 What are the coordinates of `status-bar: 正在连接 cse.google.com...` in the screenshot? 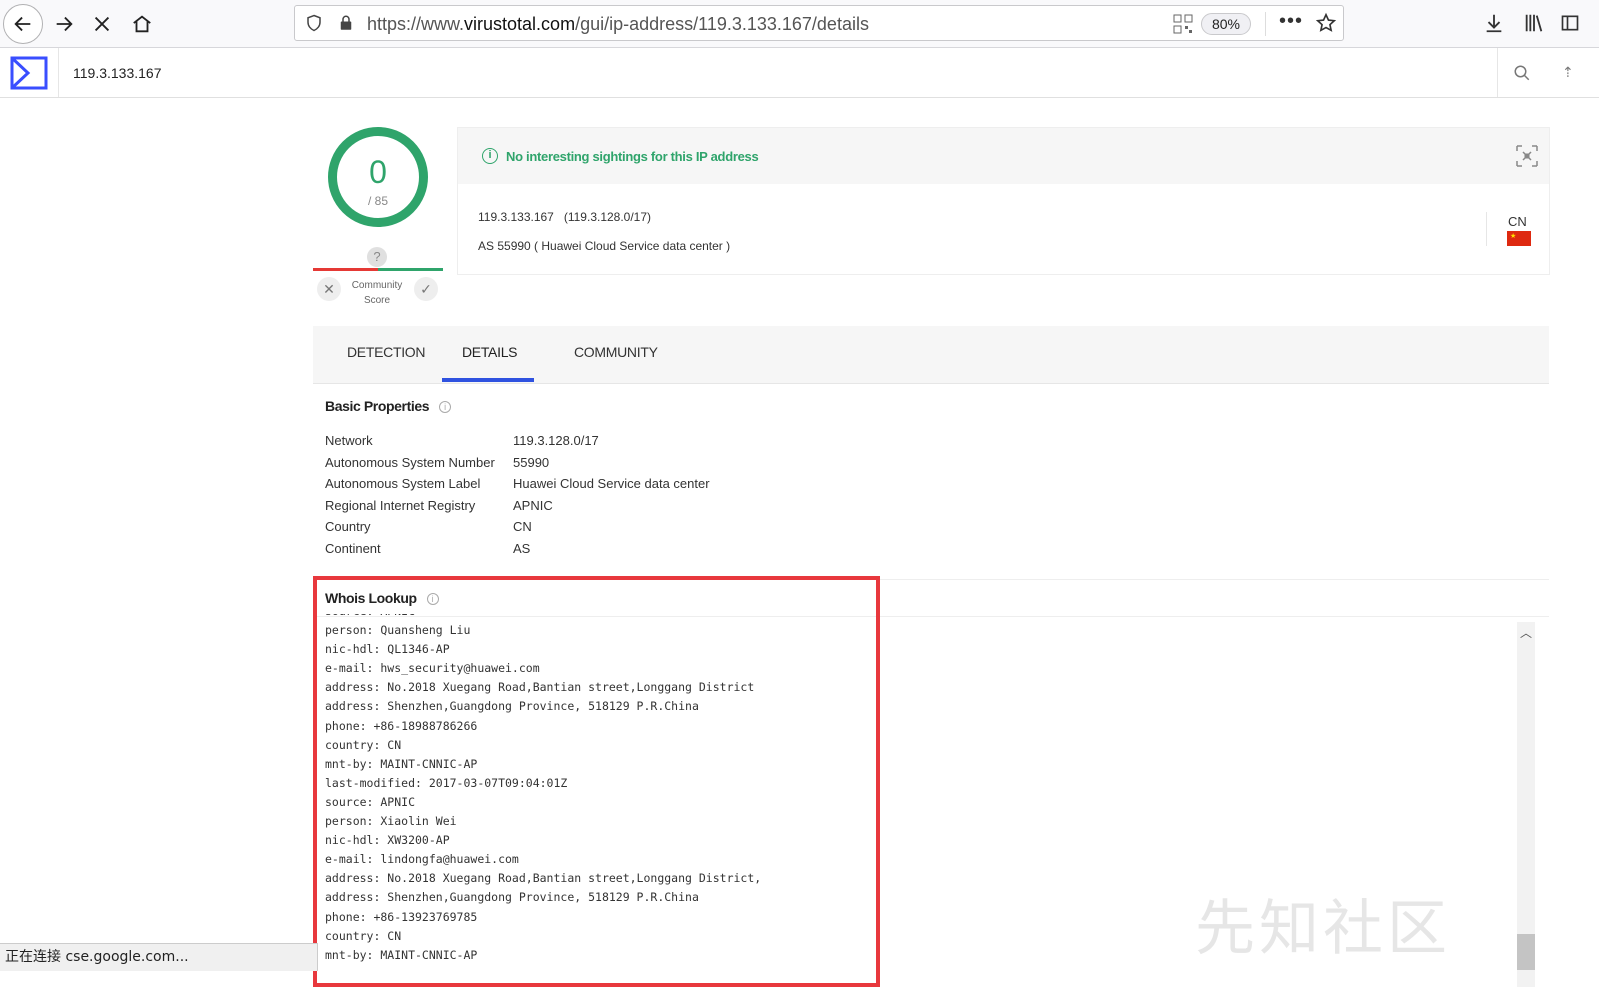 It's located at (159, 957).